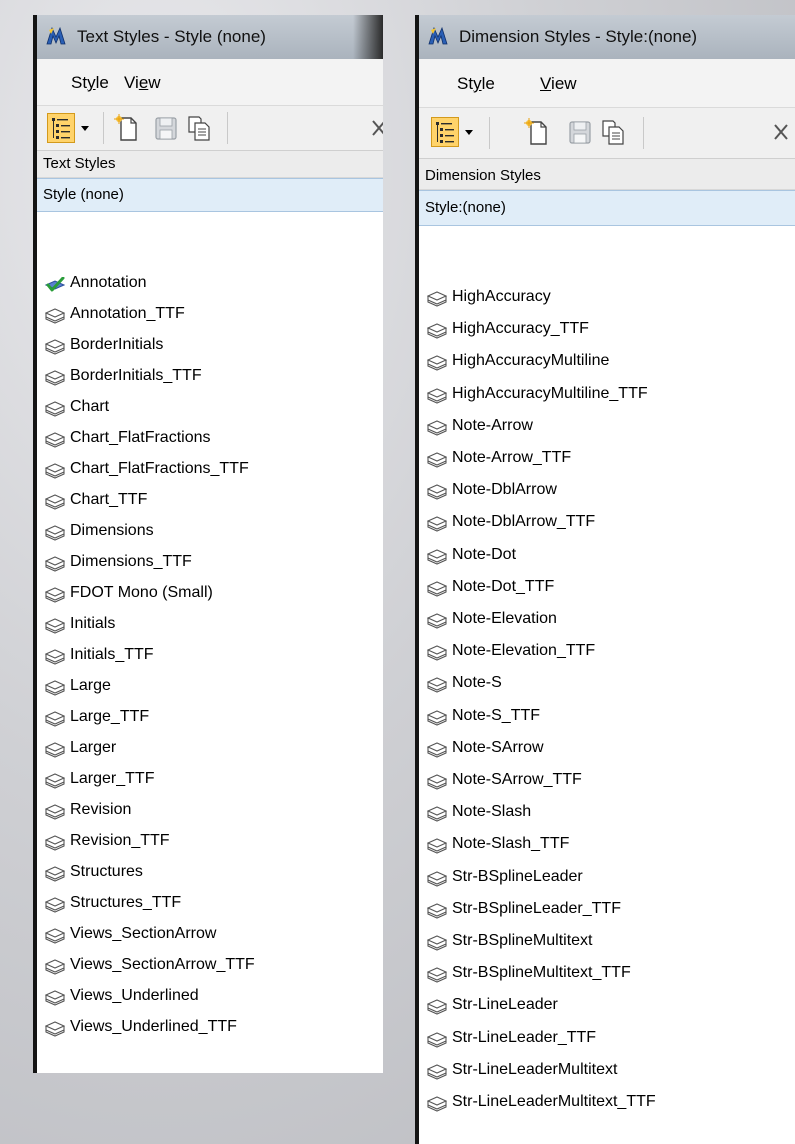 Image resolution: width=795 pixels, height=1144 pixels. Describe the element at coordinates (607, 522) in the screenshot. I see `list-item: Note-DblArrow_TTF` at that location.